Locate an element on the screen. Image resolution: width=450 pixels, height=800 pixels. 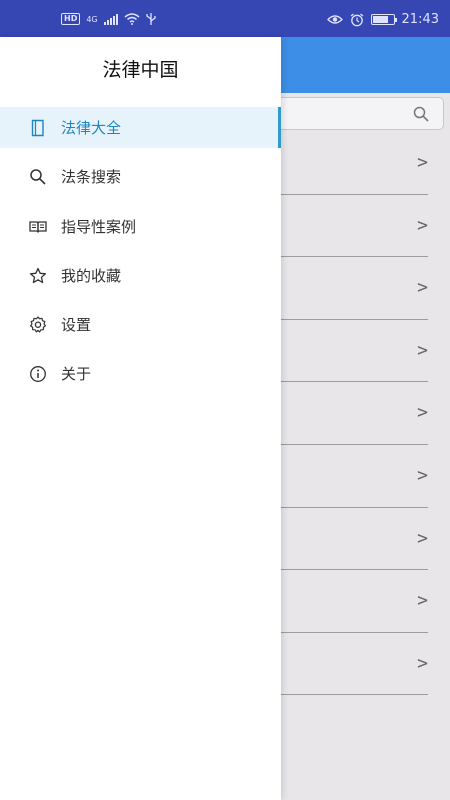
menu-label: 关于 is located at coordinates (76, 374).